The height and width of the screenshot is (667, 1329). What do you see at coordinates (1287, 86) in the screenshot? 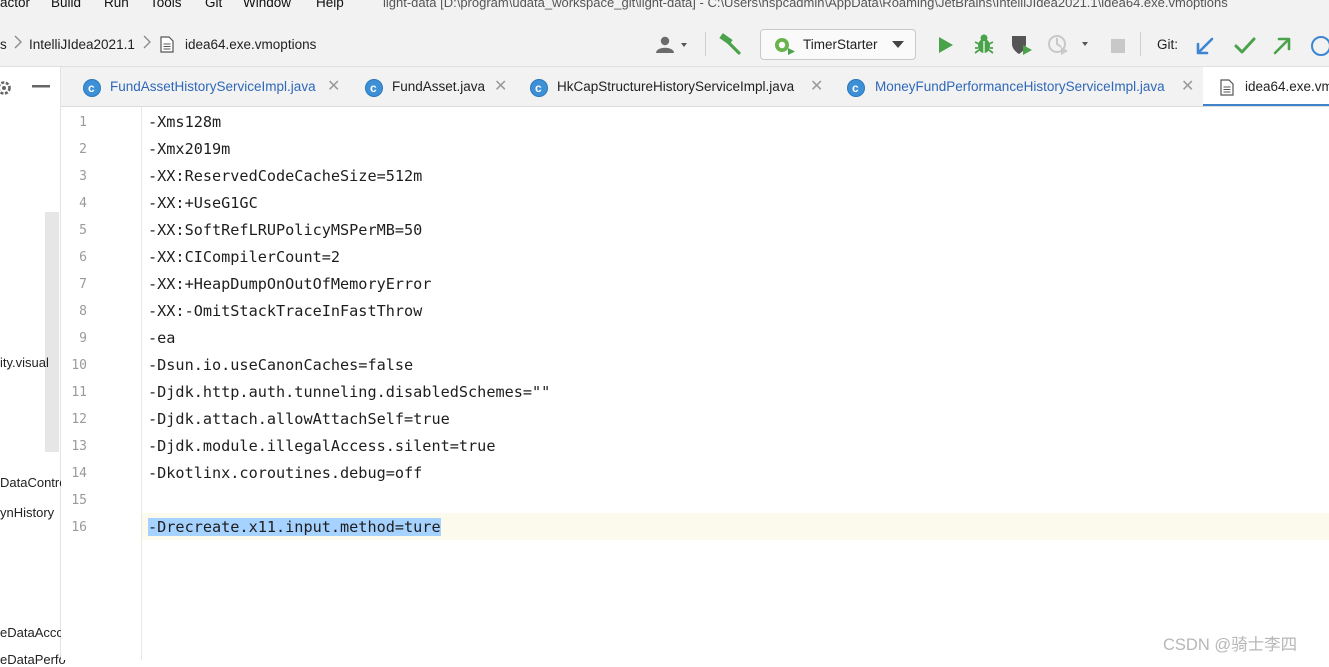
I see `tab-label: idea64.exe.vmoptions` at bounding box center [1287, 86].